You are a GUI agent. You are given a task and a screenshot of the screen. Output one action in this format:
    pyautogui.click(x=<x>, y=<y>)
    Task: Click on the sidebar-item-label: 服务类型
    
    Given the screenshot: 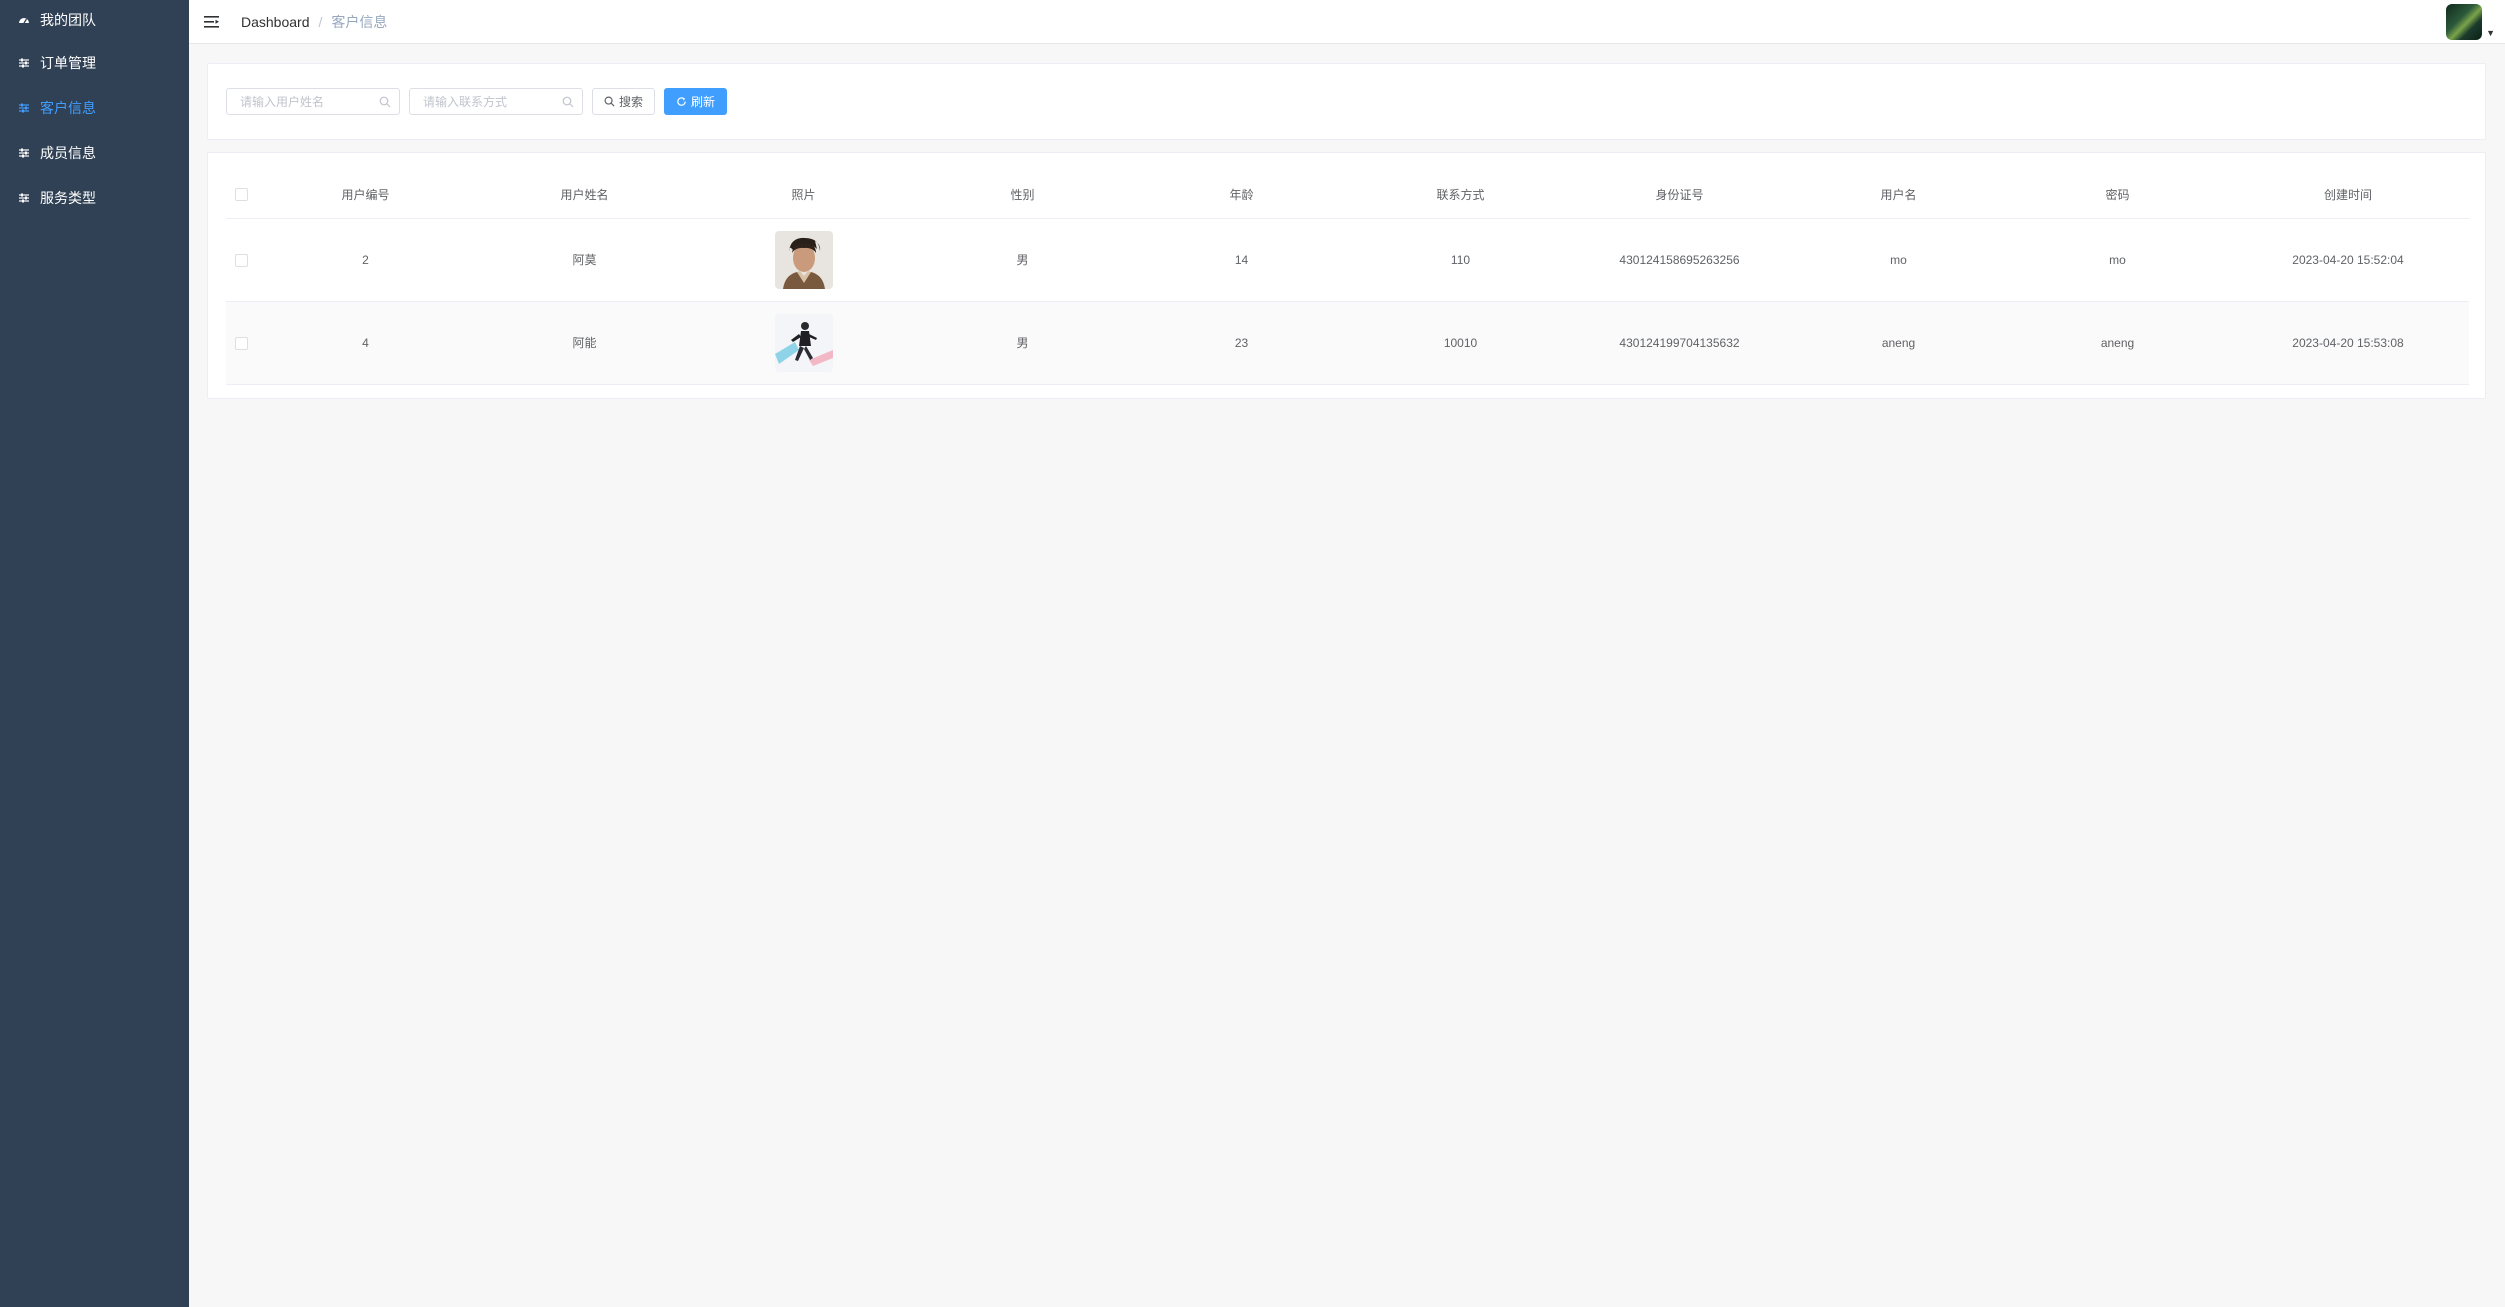 What is the action you would take?
    pyautogui.click(x=68, y=197)
    